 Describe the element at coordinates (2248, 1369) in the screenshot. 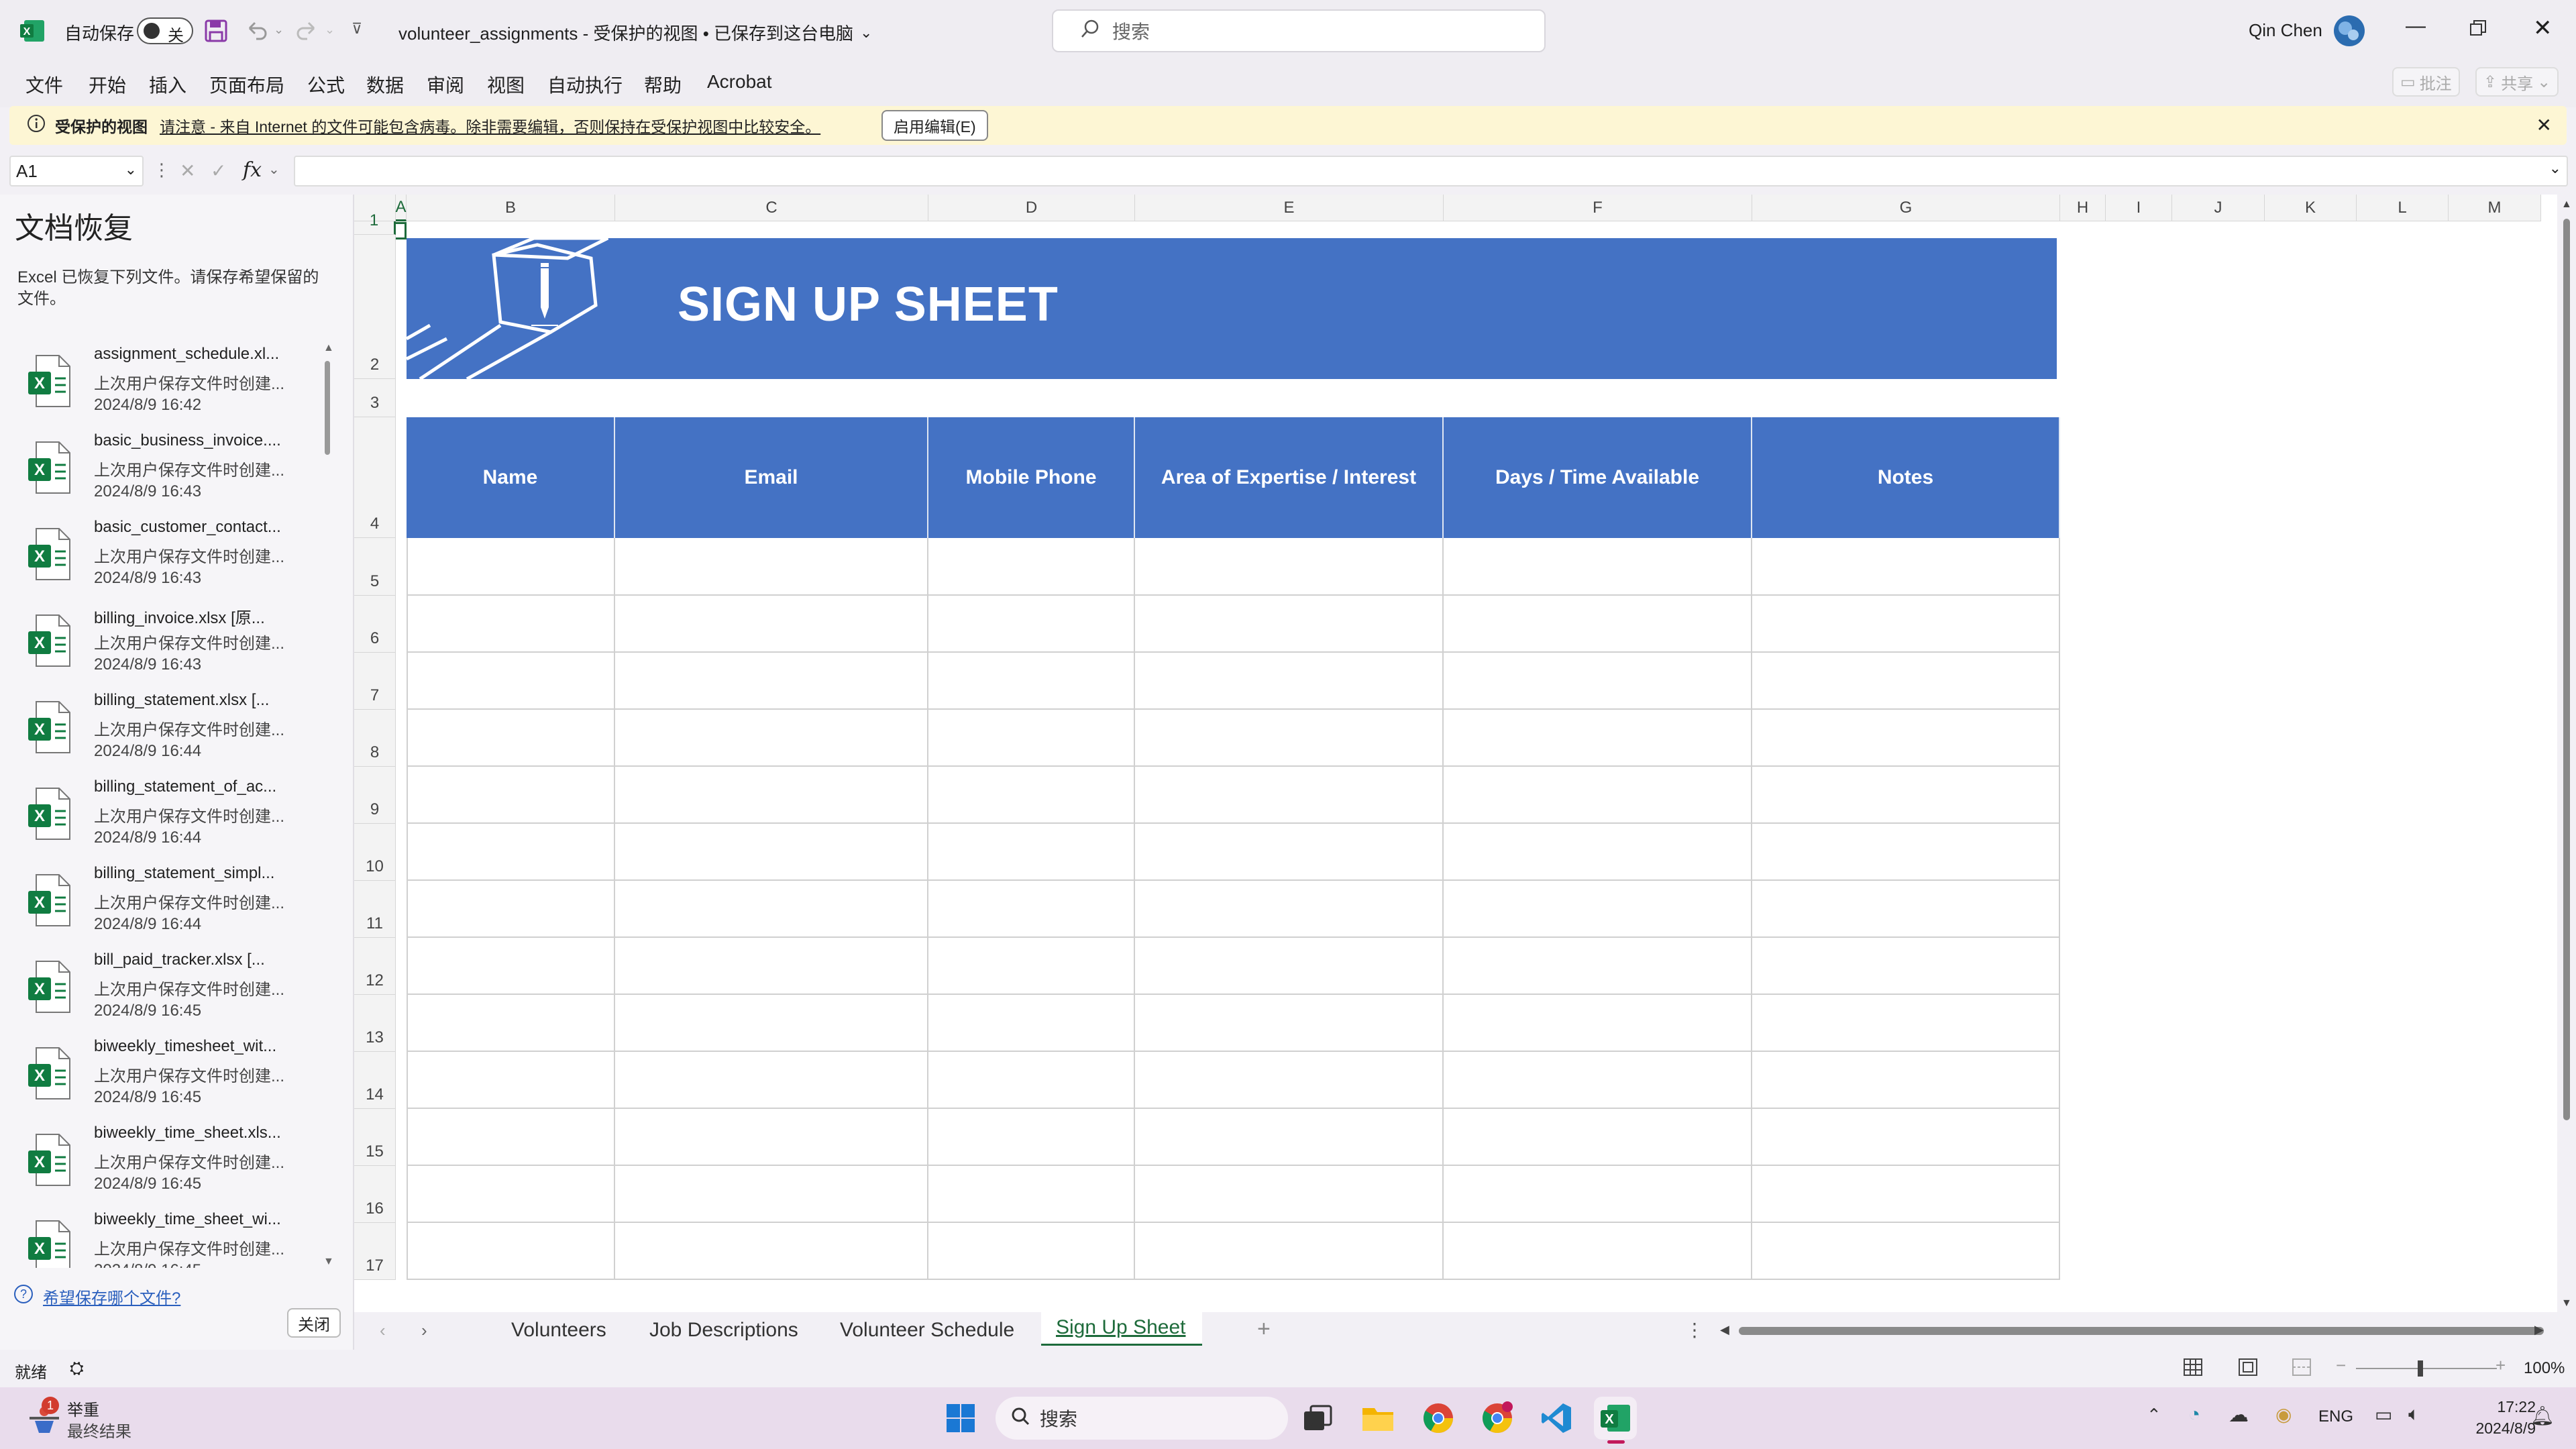

I see `page-layout-view-icon` at that location.